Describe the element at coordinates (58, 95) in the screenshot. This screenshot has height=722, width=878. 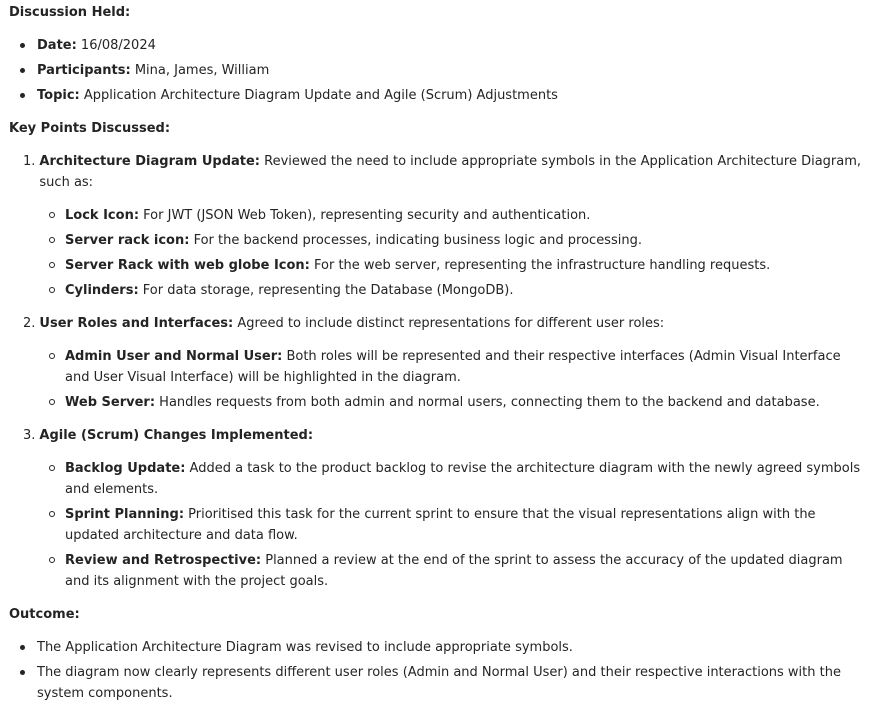
I see `item-label: Topic:` at that location.